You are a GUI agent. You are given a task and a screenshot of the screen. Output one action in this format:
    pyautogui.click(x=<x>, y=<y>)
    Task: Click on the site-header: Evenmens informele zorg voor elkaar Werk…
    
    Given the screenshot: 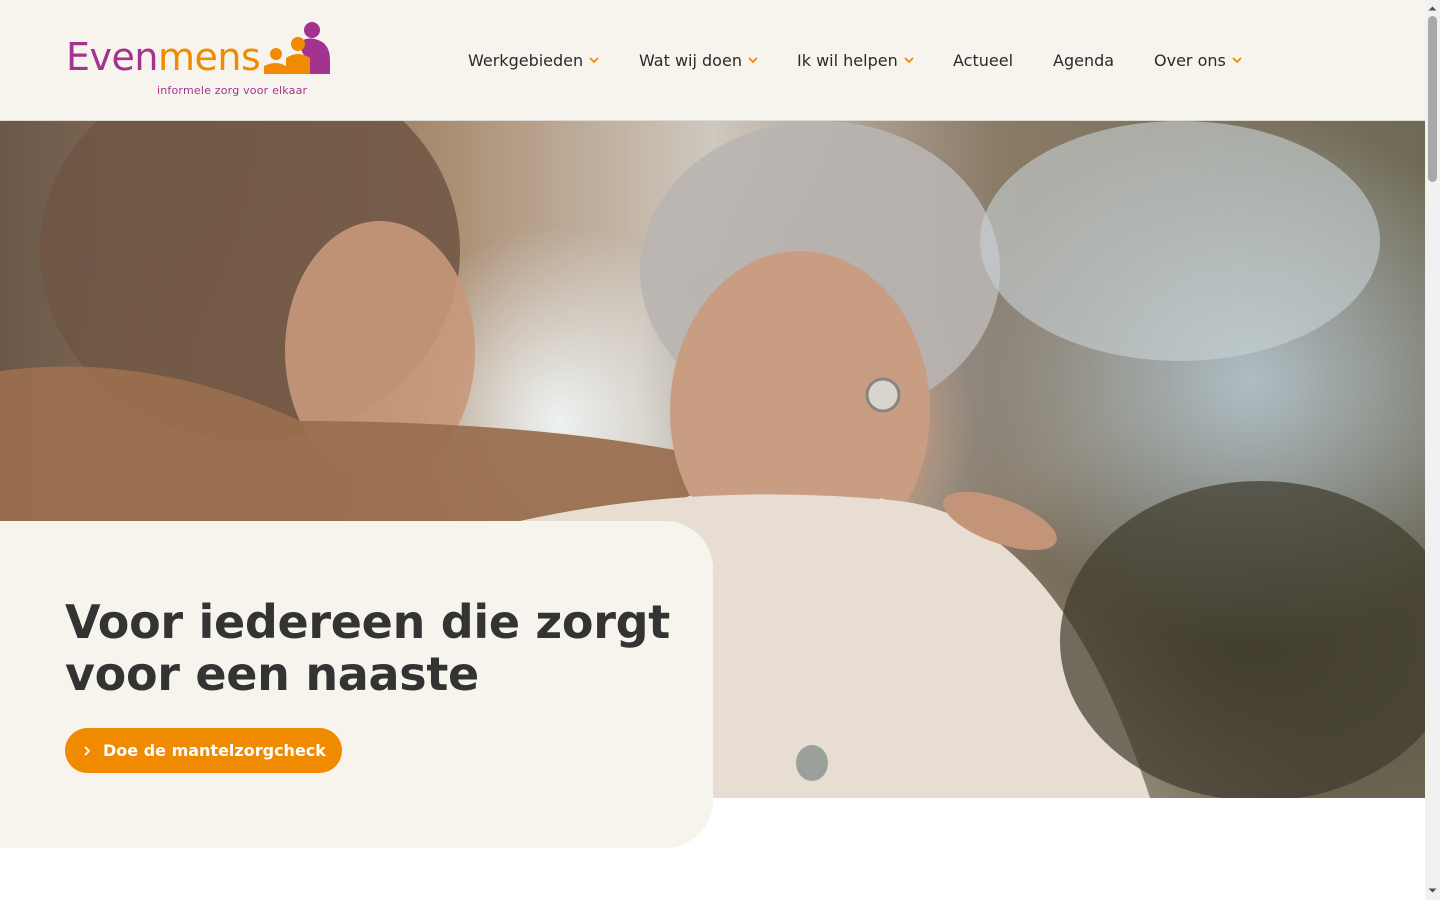 What is the action you would take?
    pyautogui.click(x=712, y=60)
    